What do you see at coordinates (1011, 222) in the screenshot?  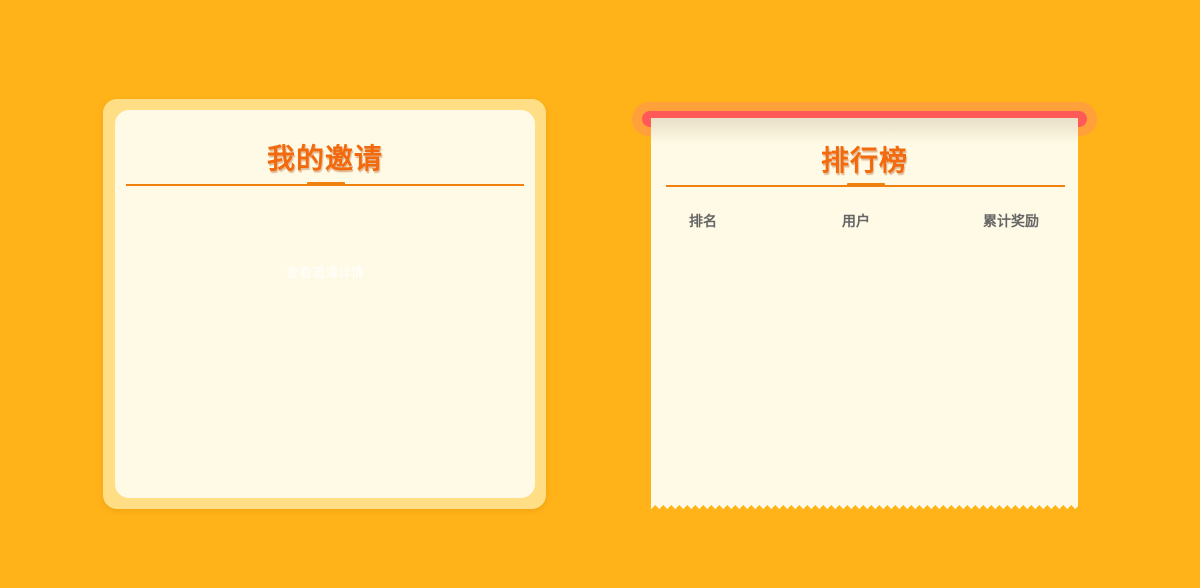 I see `column-header-total-reward: 累计奖励` at bounding box center [1011, 222].